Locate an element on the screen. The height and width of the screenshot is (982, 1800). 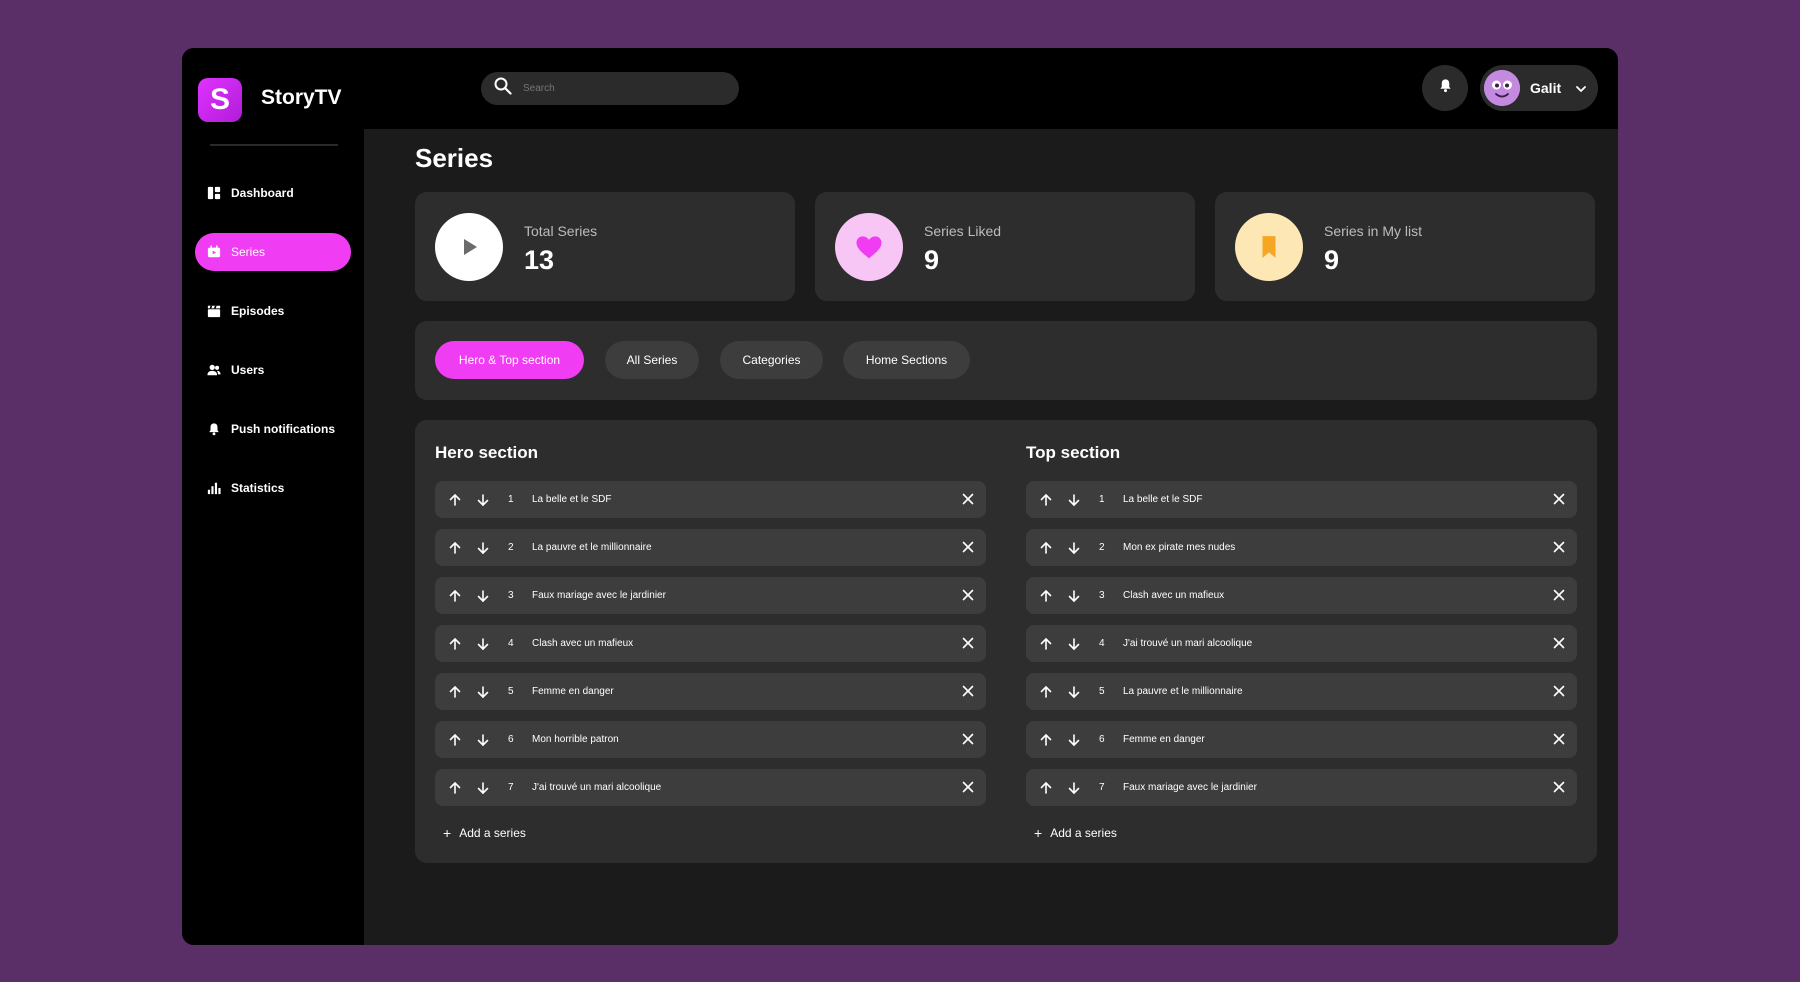
app-logo: S is located at coordinates (220, 100).